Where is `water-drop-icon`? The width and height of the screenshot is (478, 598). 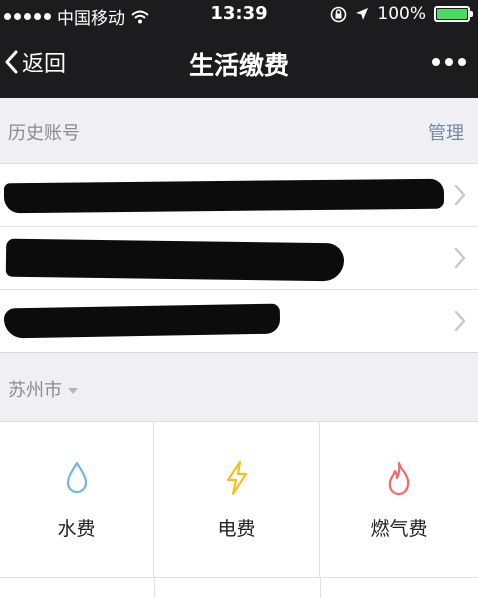
water-drop-icon is located at coordinates (76, 477).